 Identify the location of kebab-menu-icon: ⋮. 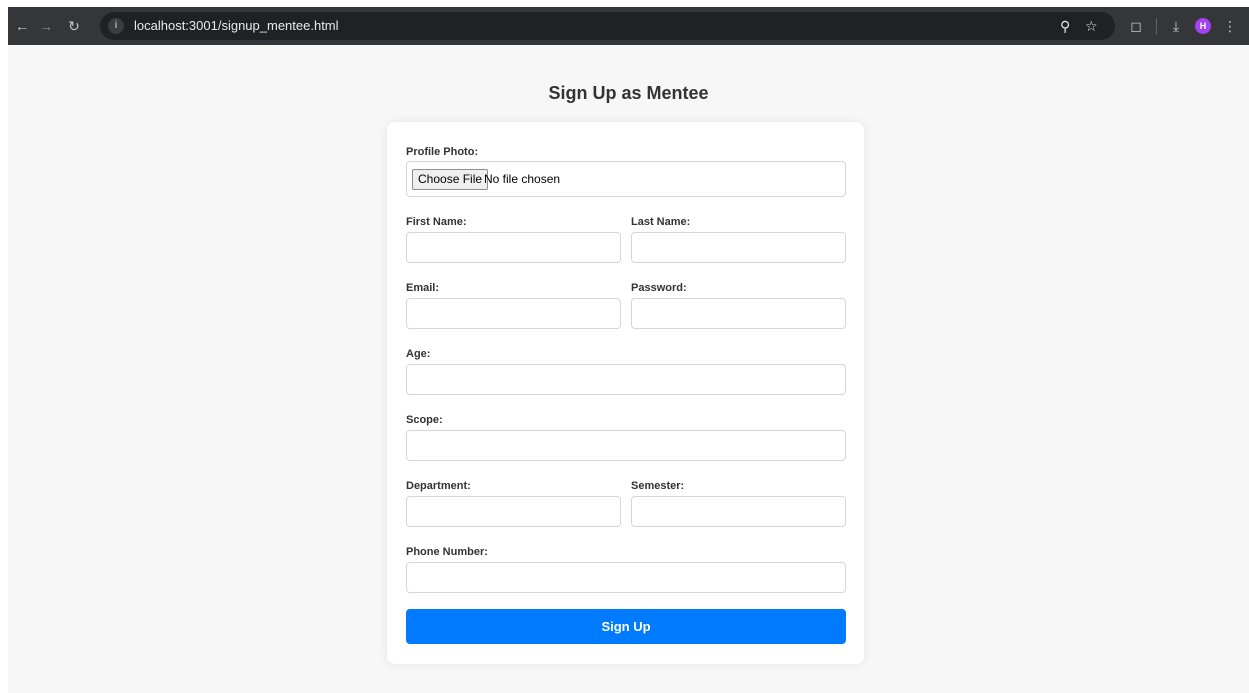
(1230, 26).